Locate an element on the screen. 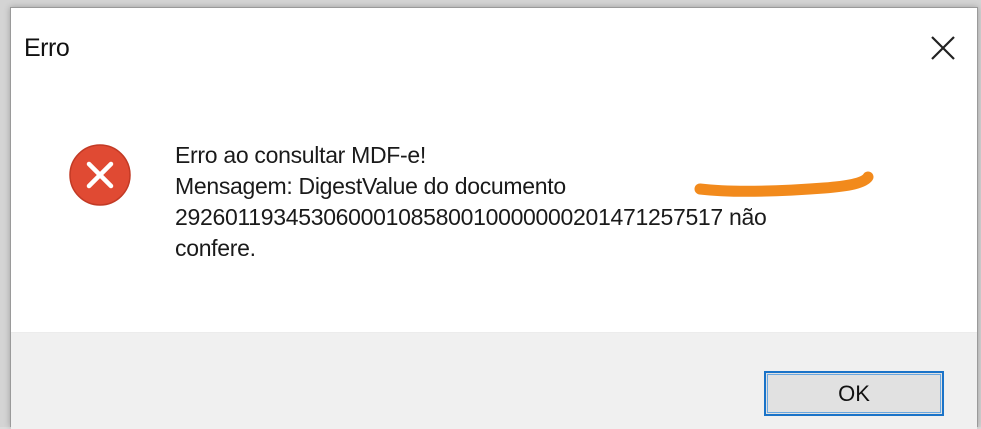 The width and height of the screenshot is (981, 429). ok-button: OK is located at coordinates (854, 393).